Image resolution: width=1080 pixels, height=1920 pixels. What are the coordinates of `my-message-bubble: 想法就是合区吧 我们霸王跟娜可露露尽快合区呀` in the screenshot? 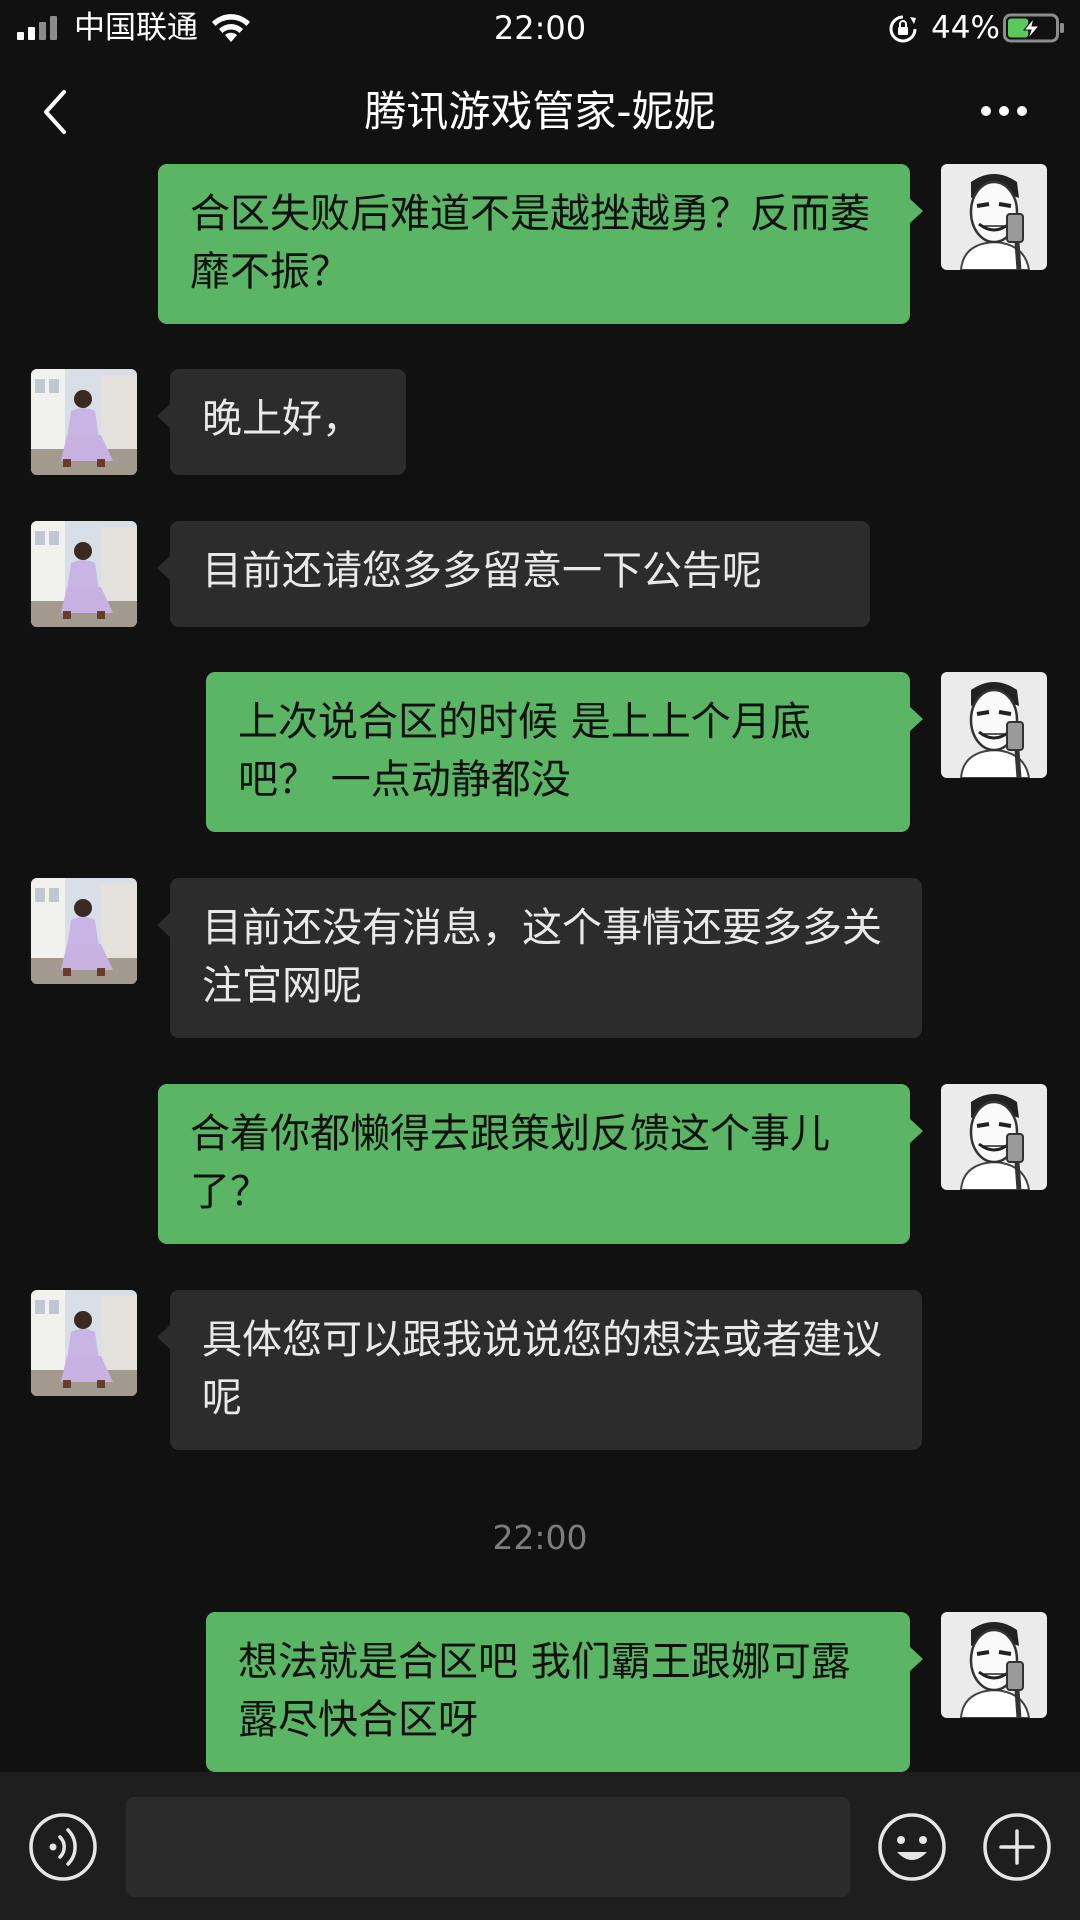 It's located at (564, 1692).